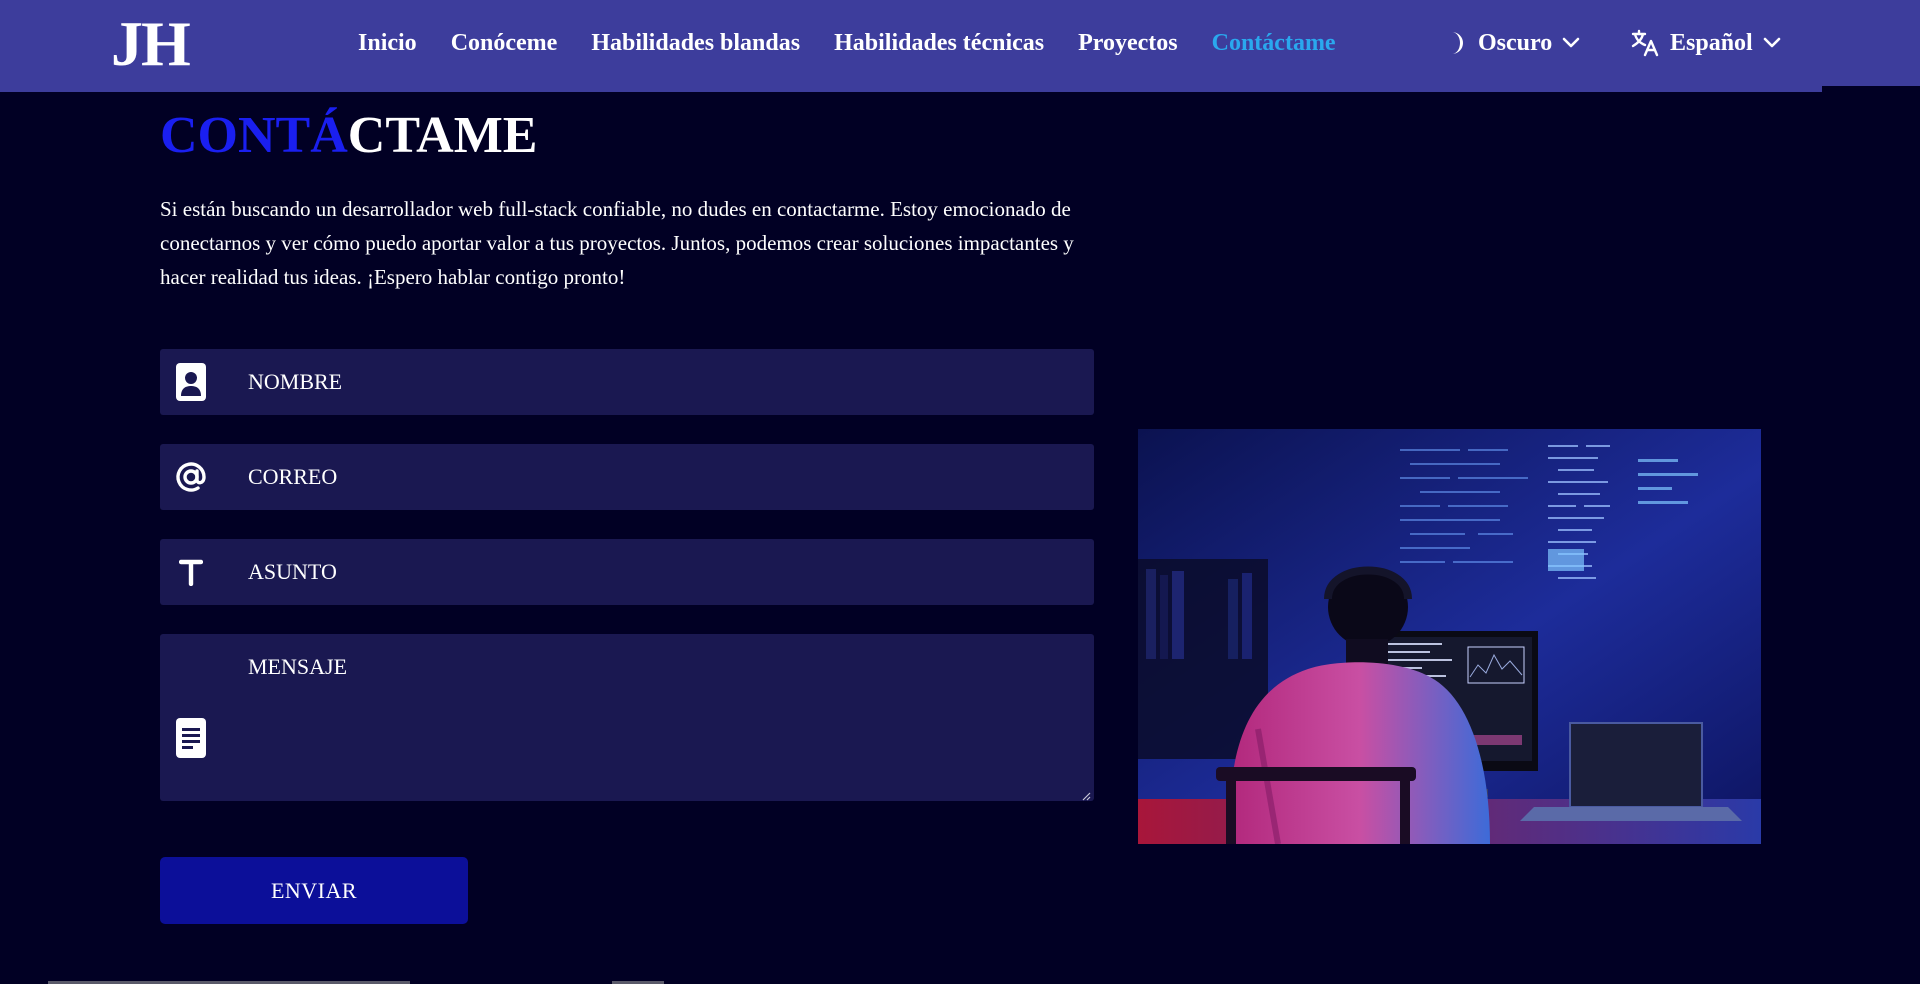 The image size is (1920, 984). What do you see at coordinates (1128, 43) in the screenshot?
I see `nav-link-proyectos: Proyectos` at bounding box center [1128, 43].